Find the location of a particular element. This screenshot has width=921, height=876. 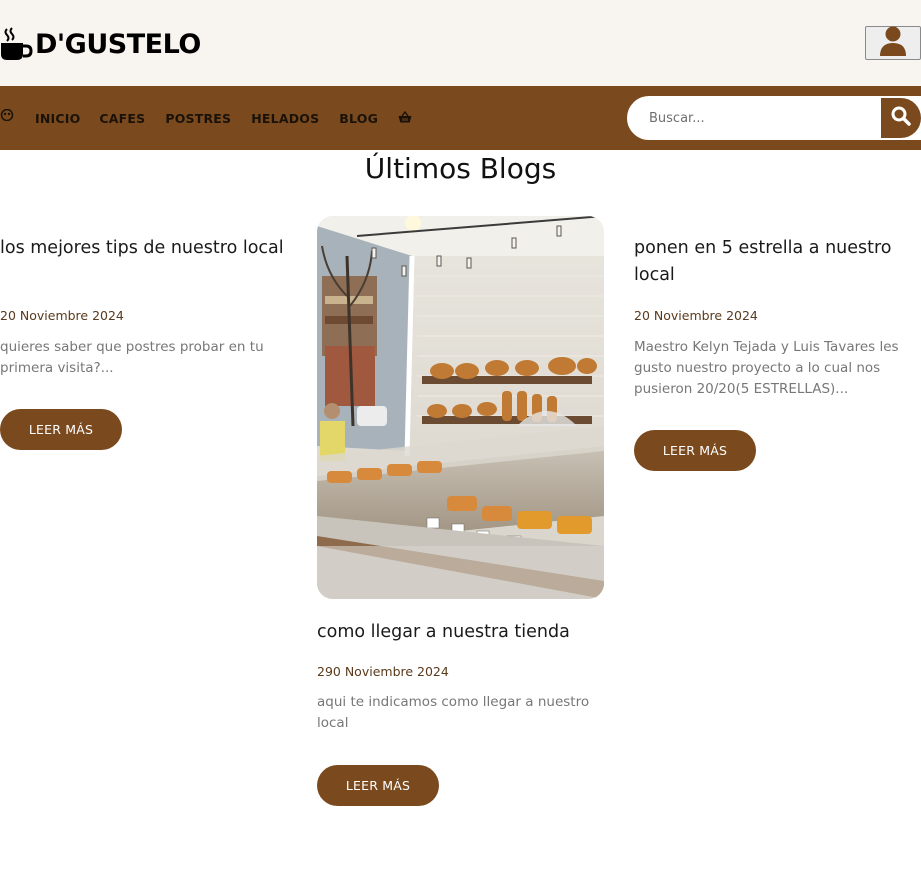

user-icon is located at coordinates (893, 43).